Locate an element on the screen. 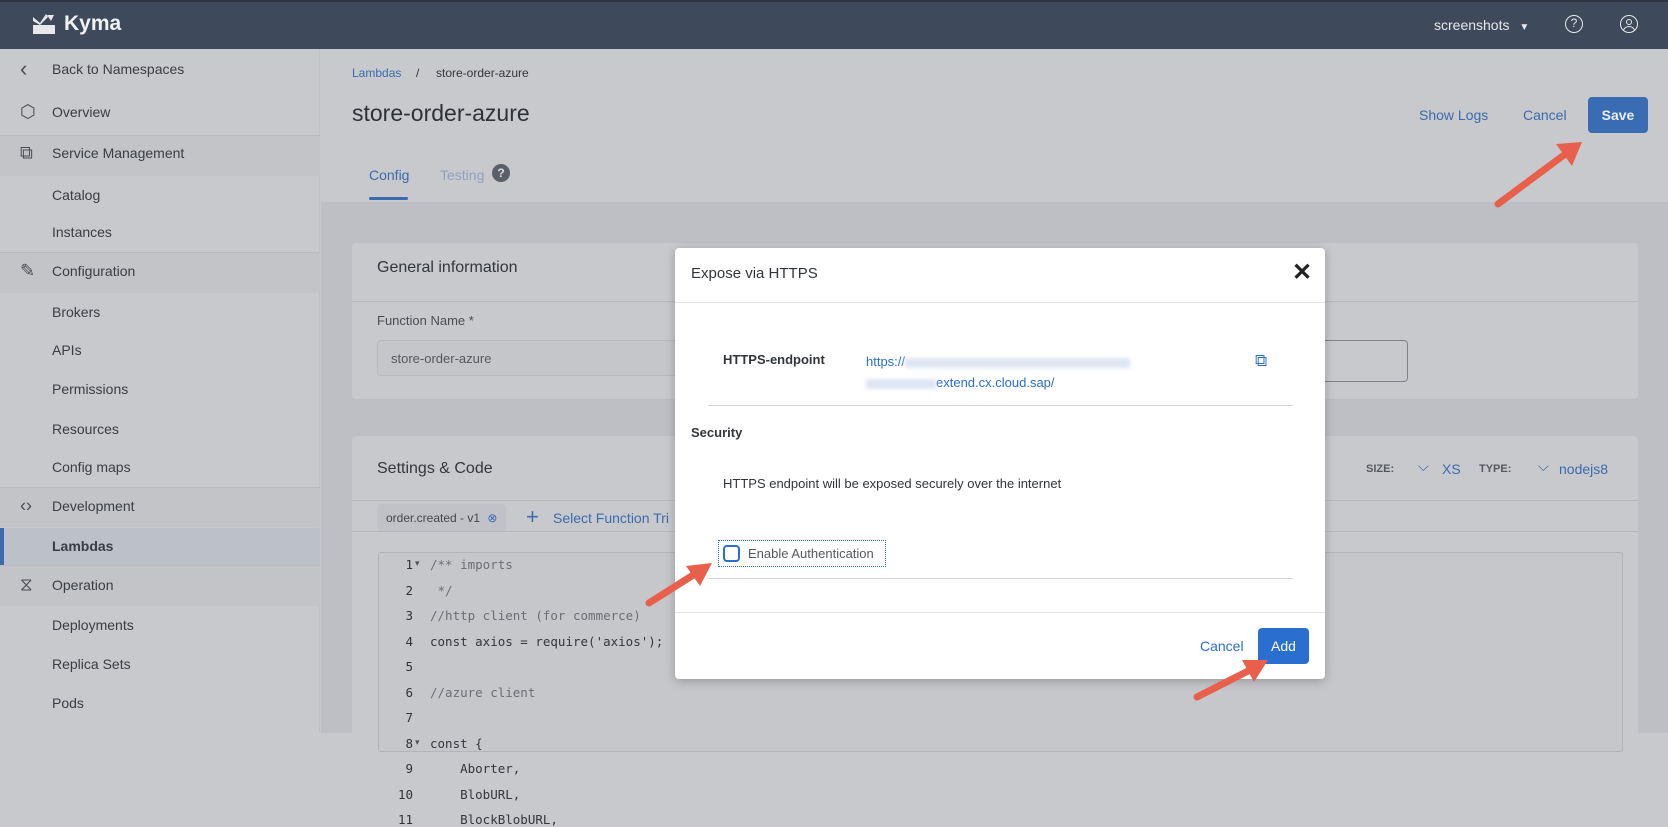  code-line: const { is located at coordinates (456, 743).